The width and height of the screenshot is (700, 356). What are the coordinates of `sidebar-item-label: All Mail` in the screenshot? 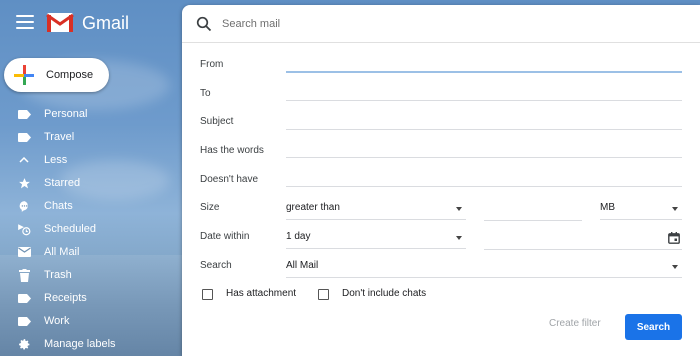 It's located at (62, 252).